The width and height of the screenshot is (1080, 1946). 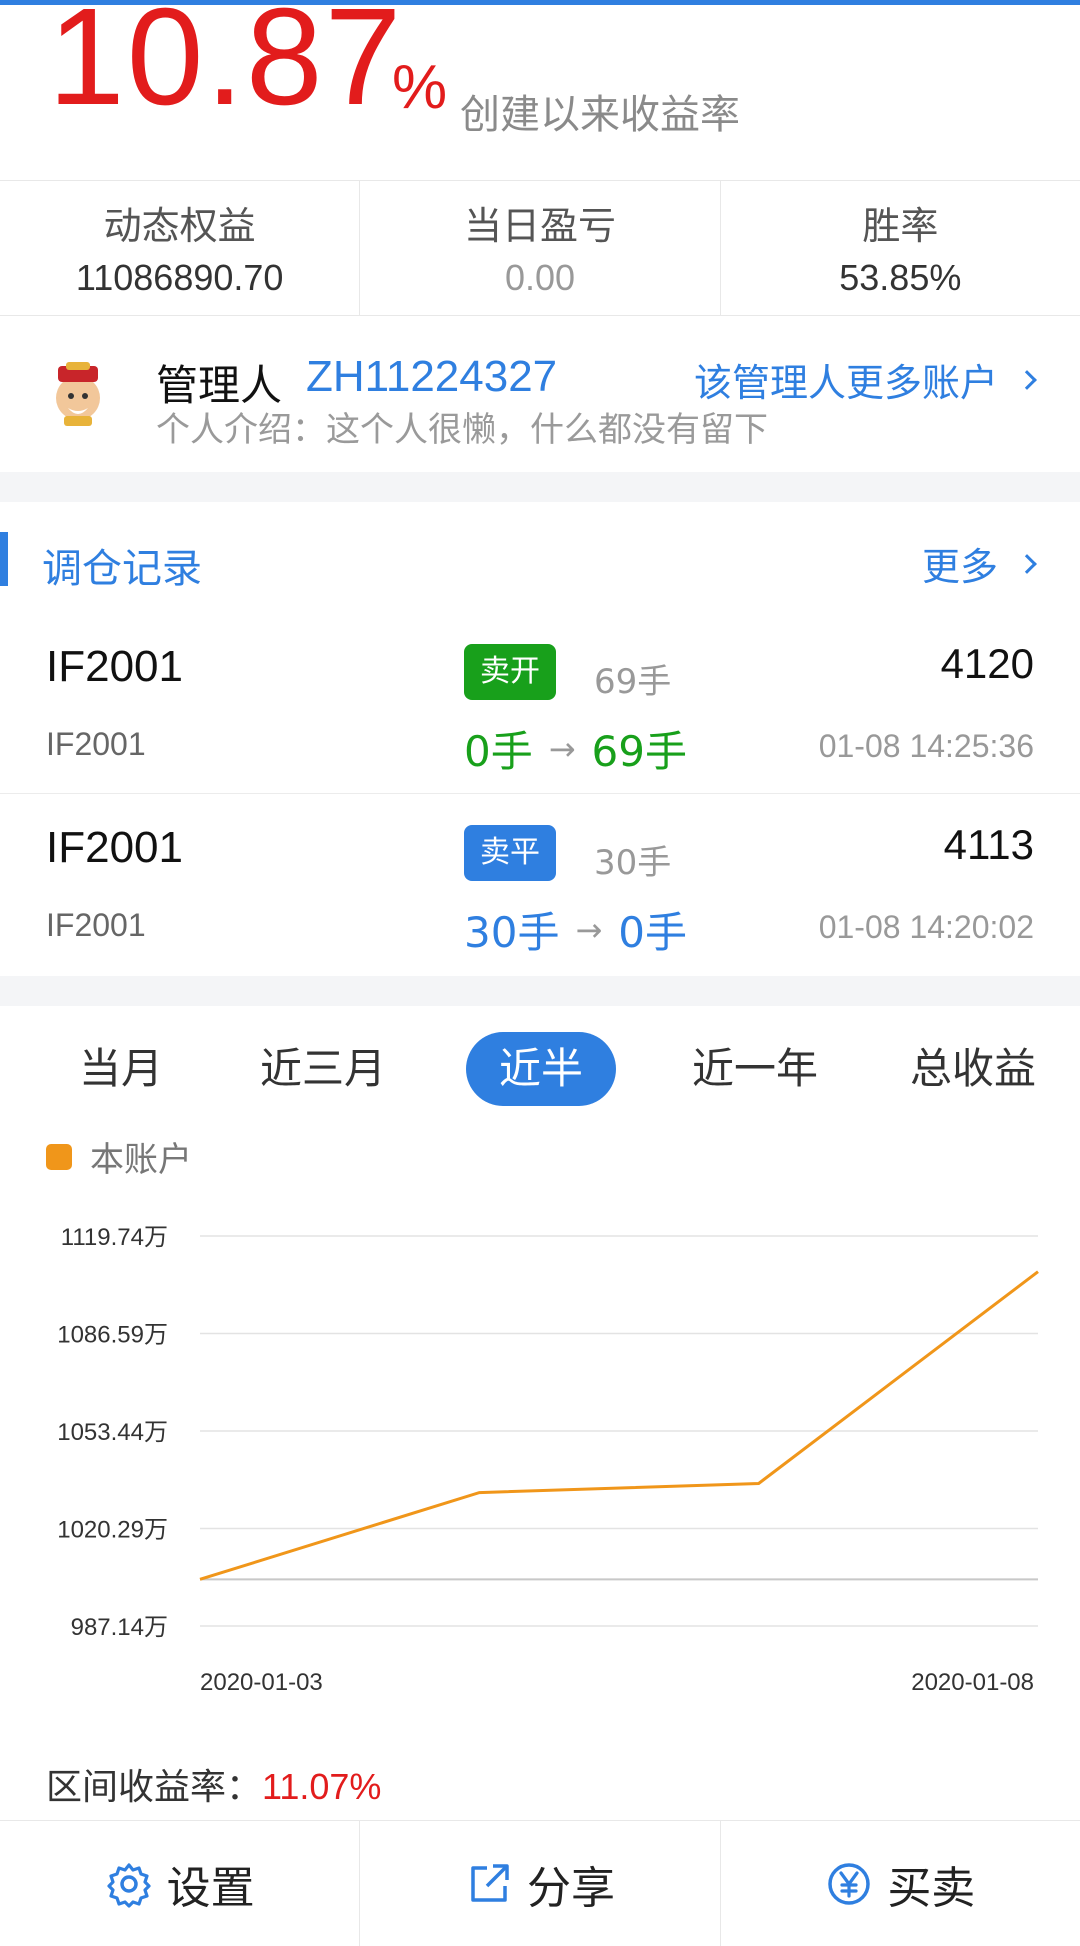 What do you see at coordinates (987, 663) in the screenshot?
I see `record-price: 4120` at bounding box center [987, 663].